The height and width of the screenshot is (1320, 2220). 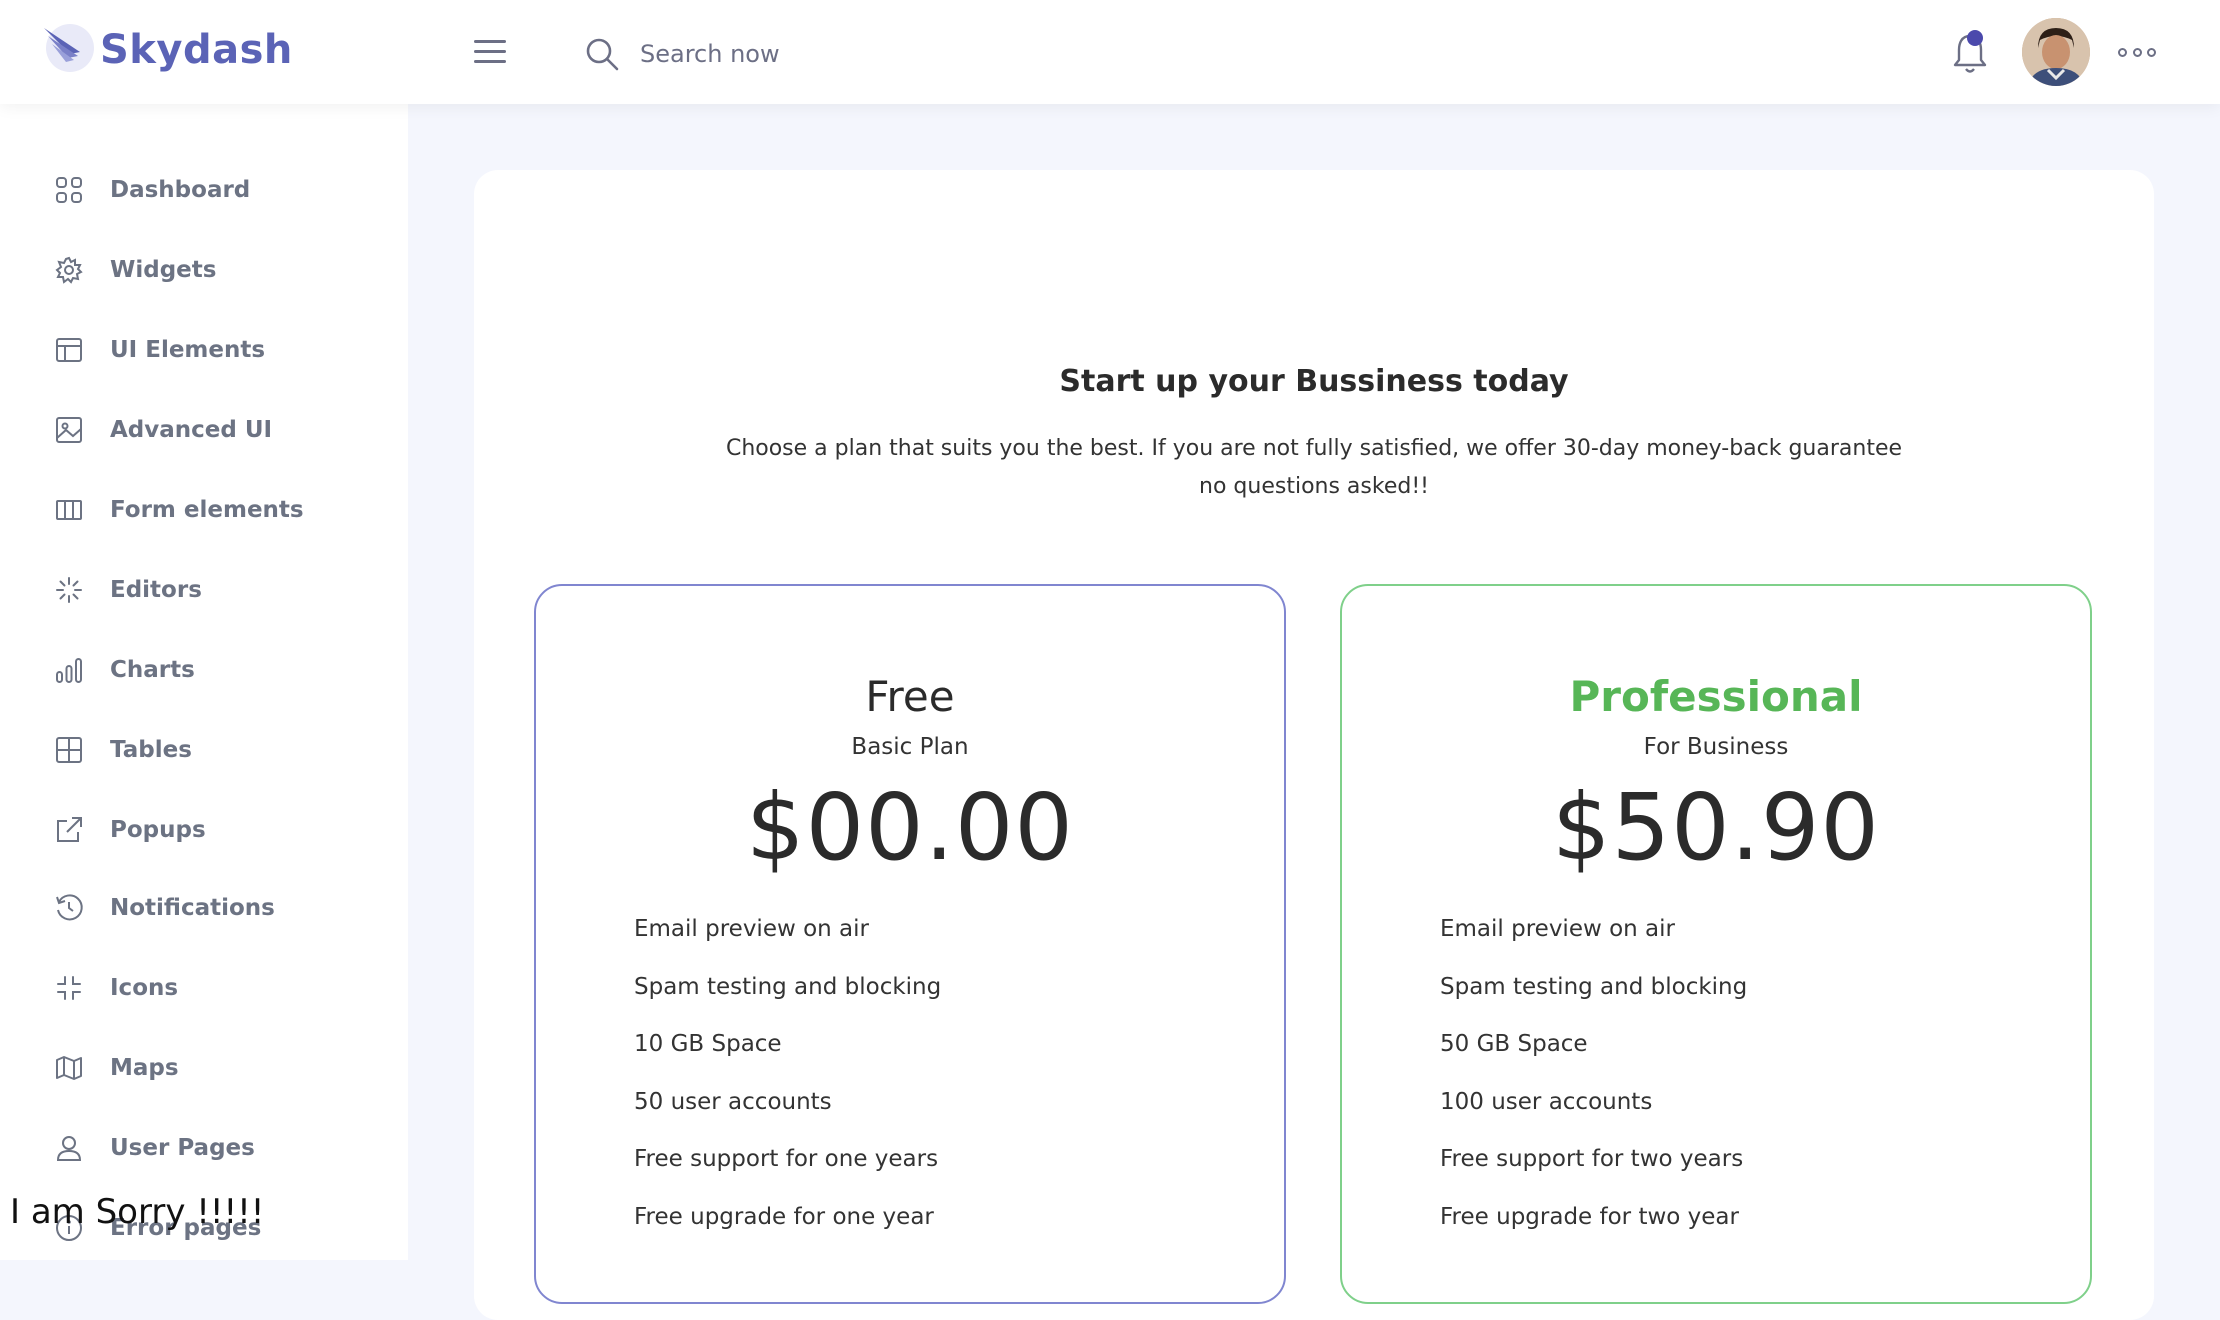 What do you see at coordinates (219, 830) in the screenshot?
I see `sidebar-item-popups: Popups` at bounding box center [219, 830].